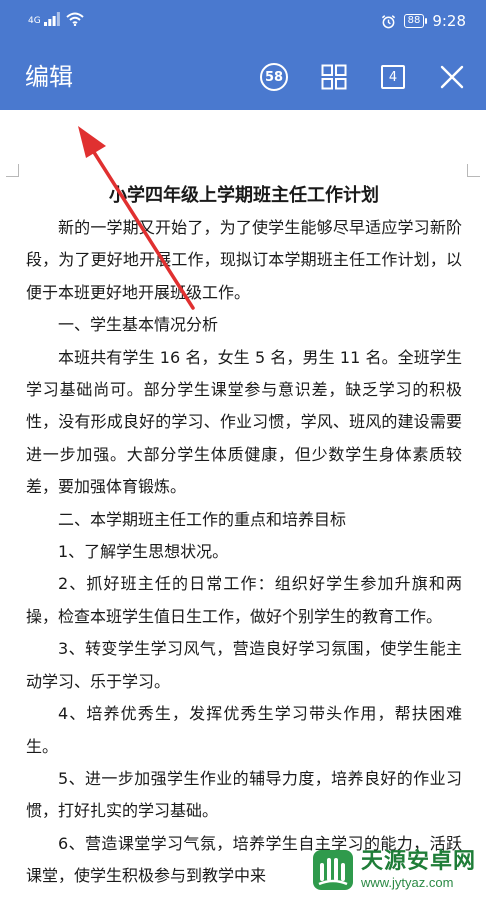  What do you see at coordinates (388, 21) in the screenshot?
I see `alarm-icon` at bounding box center [388, 21].